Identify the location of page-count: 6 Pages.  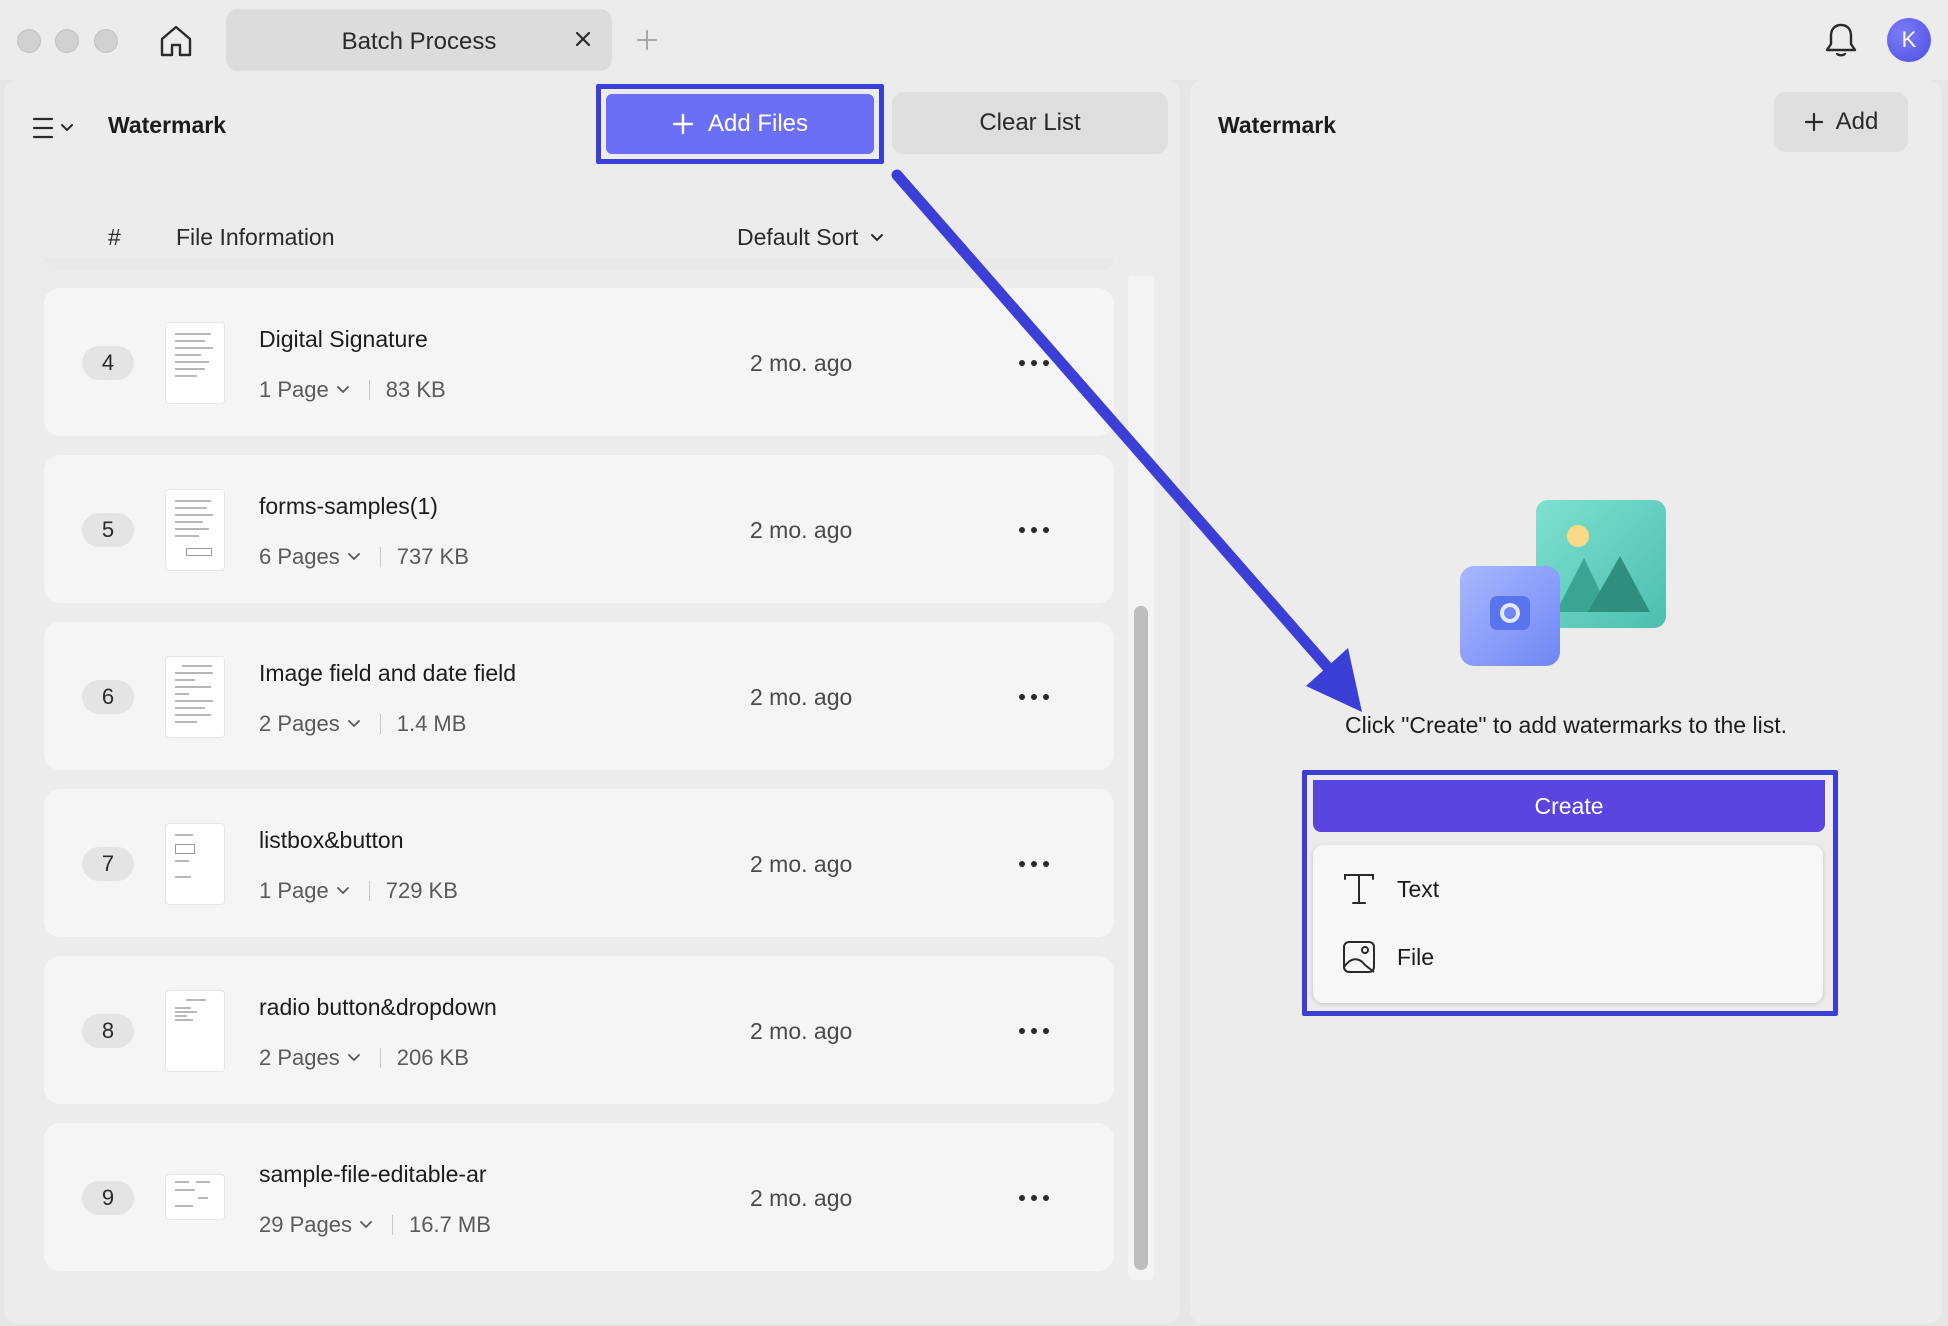
(299, 556).